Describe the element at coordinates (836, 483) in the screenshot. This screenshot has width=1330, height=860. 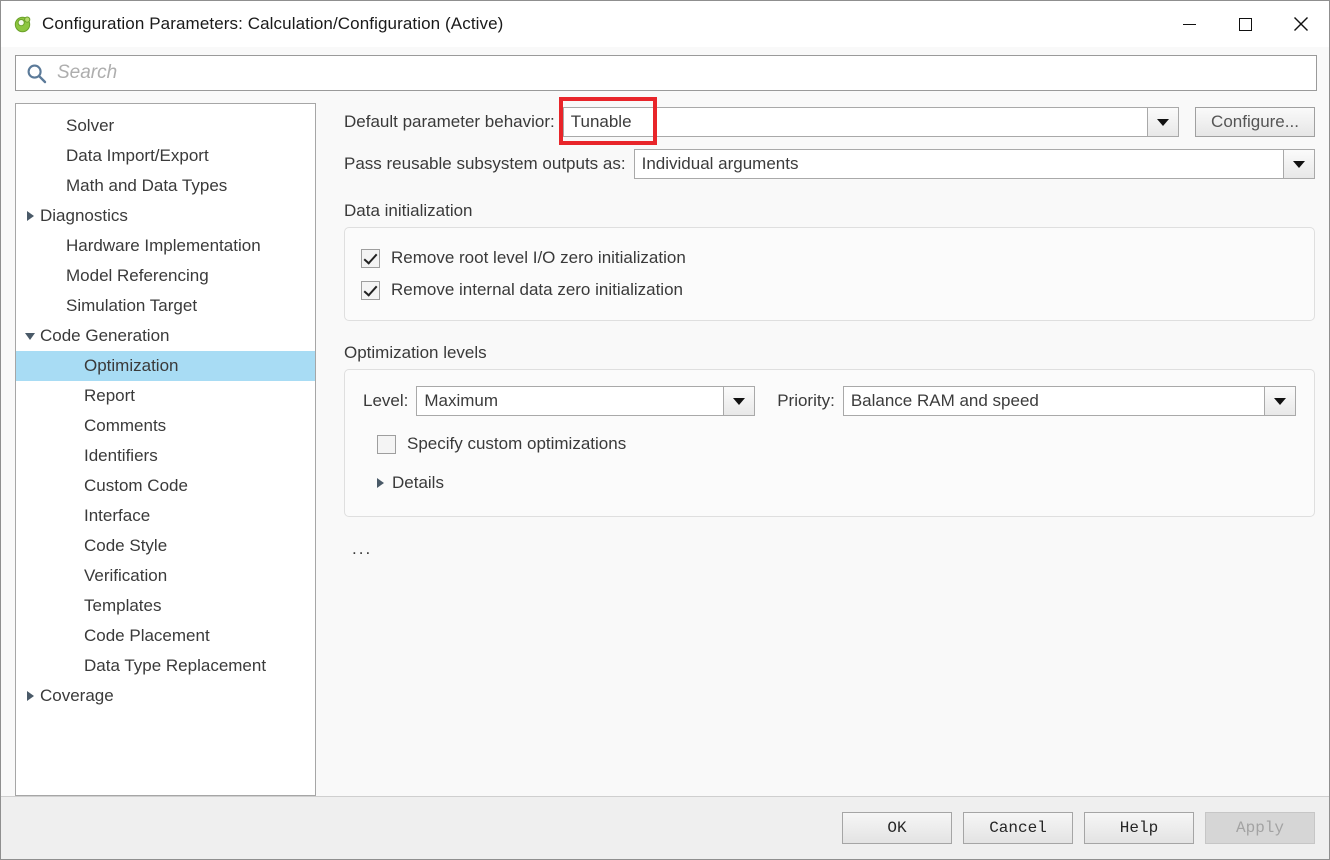
I see `details-expander: Details` at that location.